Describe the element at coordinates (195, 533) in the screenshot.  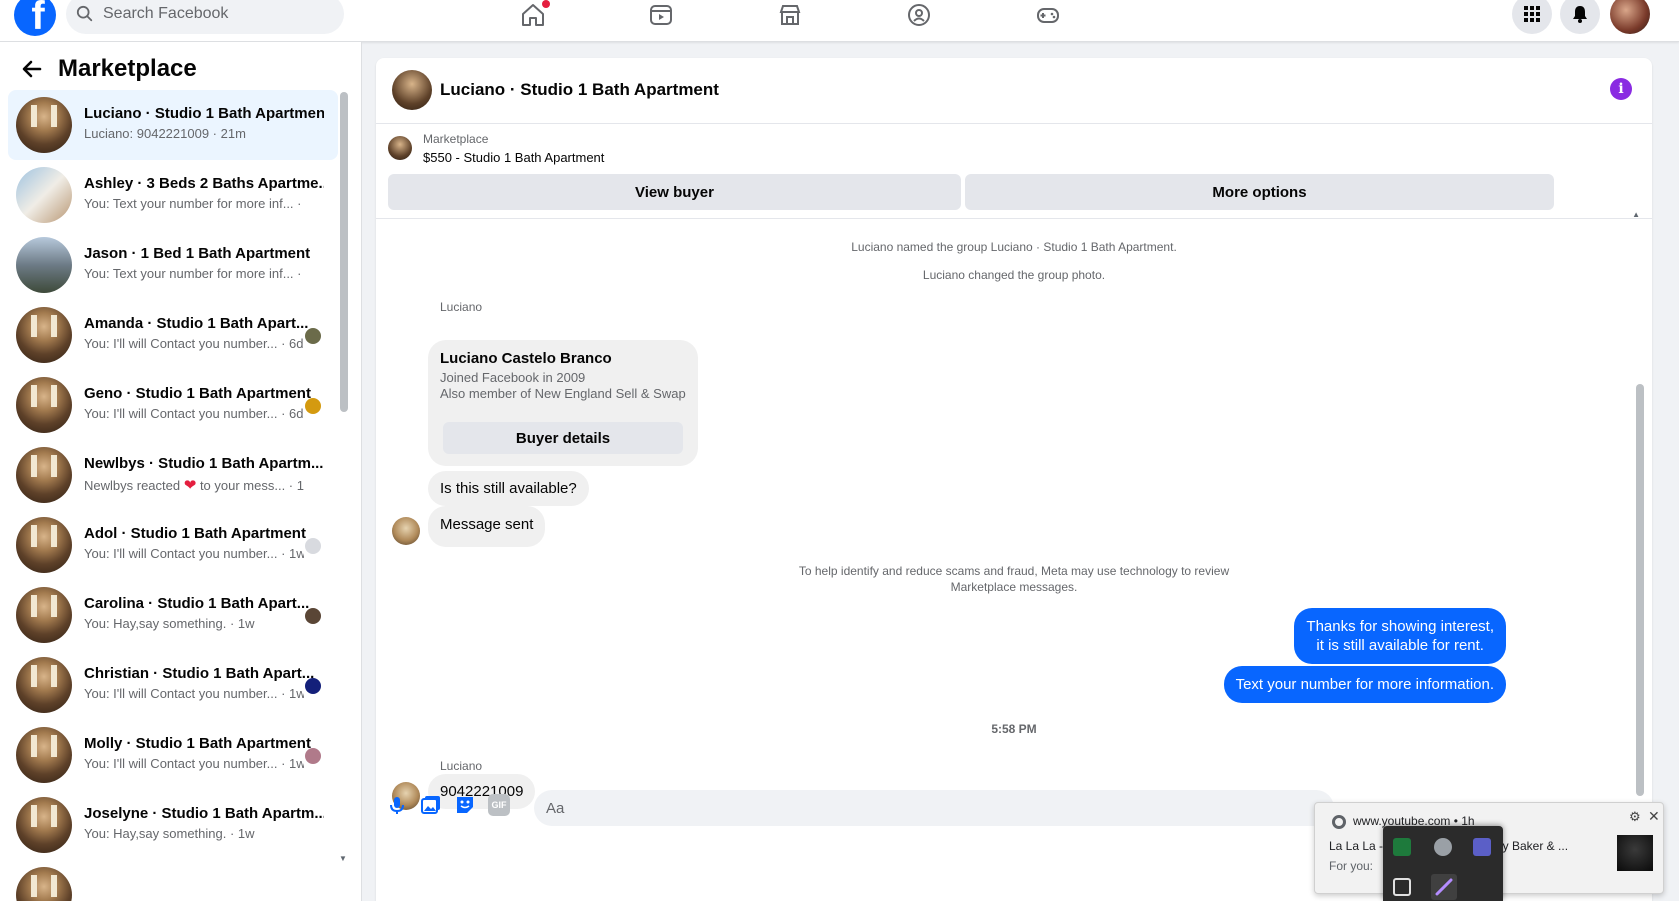
I see `conversation-name: Adol · Studio 1 Bath Apartment` at that location.